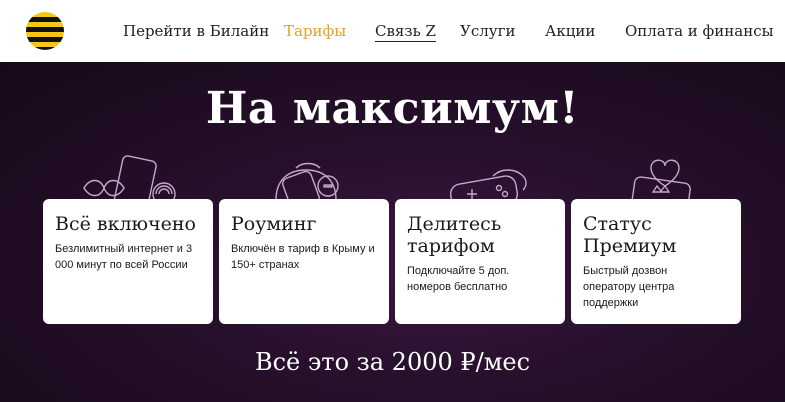 The height and width of the screenshot is (402, 785). I want to click on price-text: Всё это за 2000 ₽/мес, so click(392, 362).